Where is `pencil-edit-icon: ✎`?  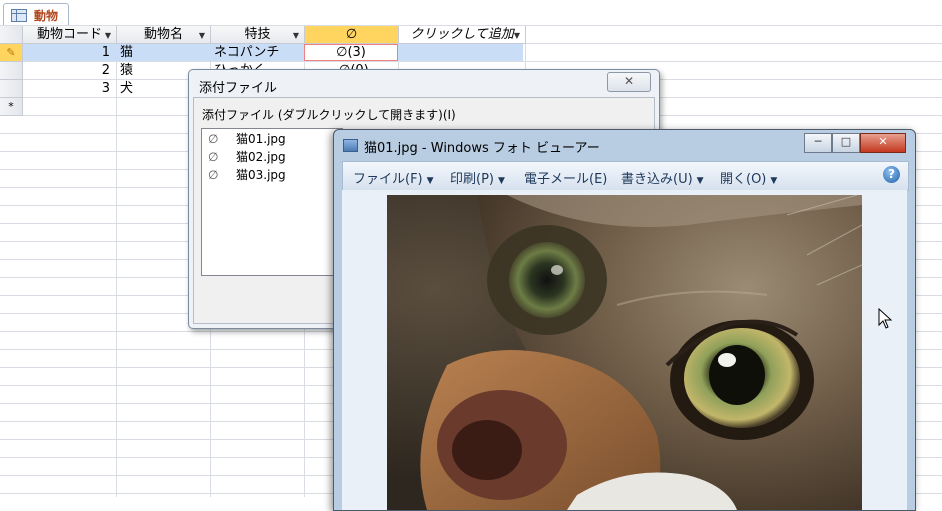 pencil-edit-icon: ✎ is located at coordinates (11, 52).